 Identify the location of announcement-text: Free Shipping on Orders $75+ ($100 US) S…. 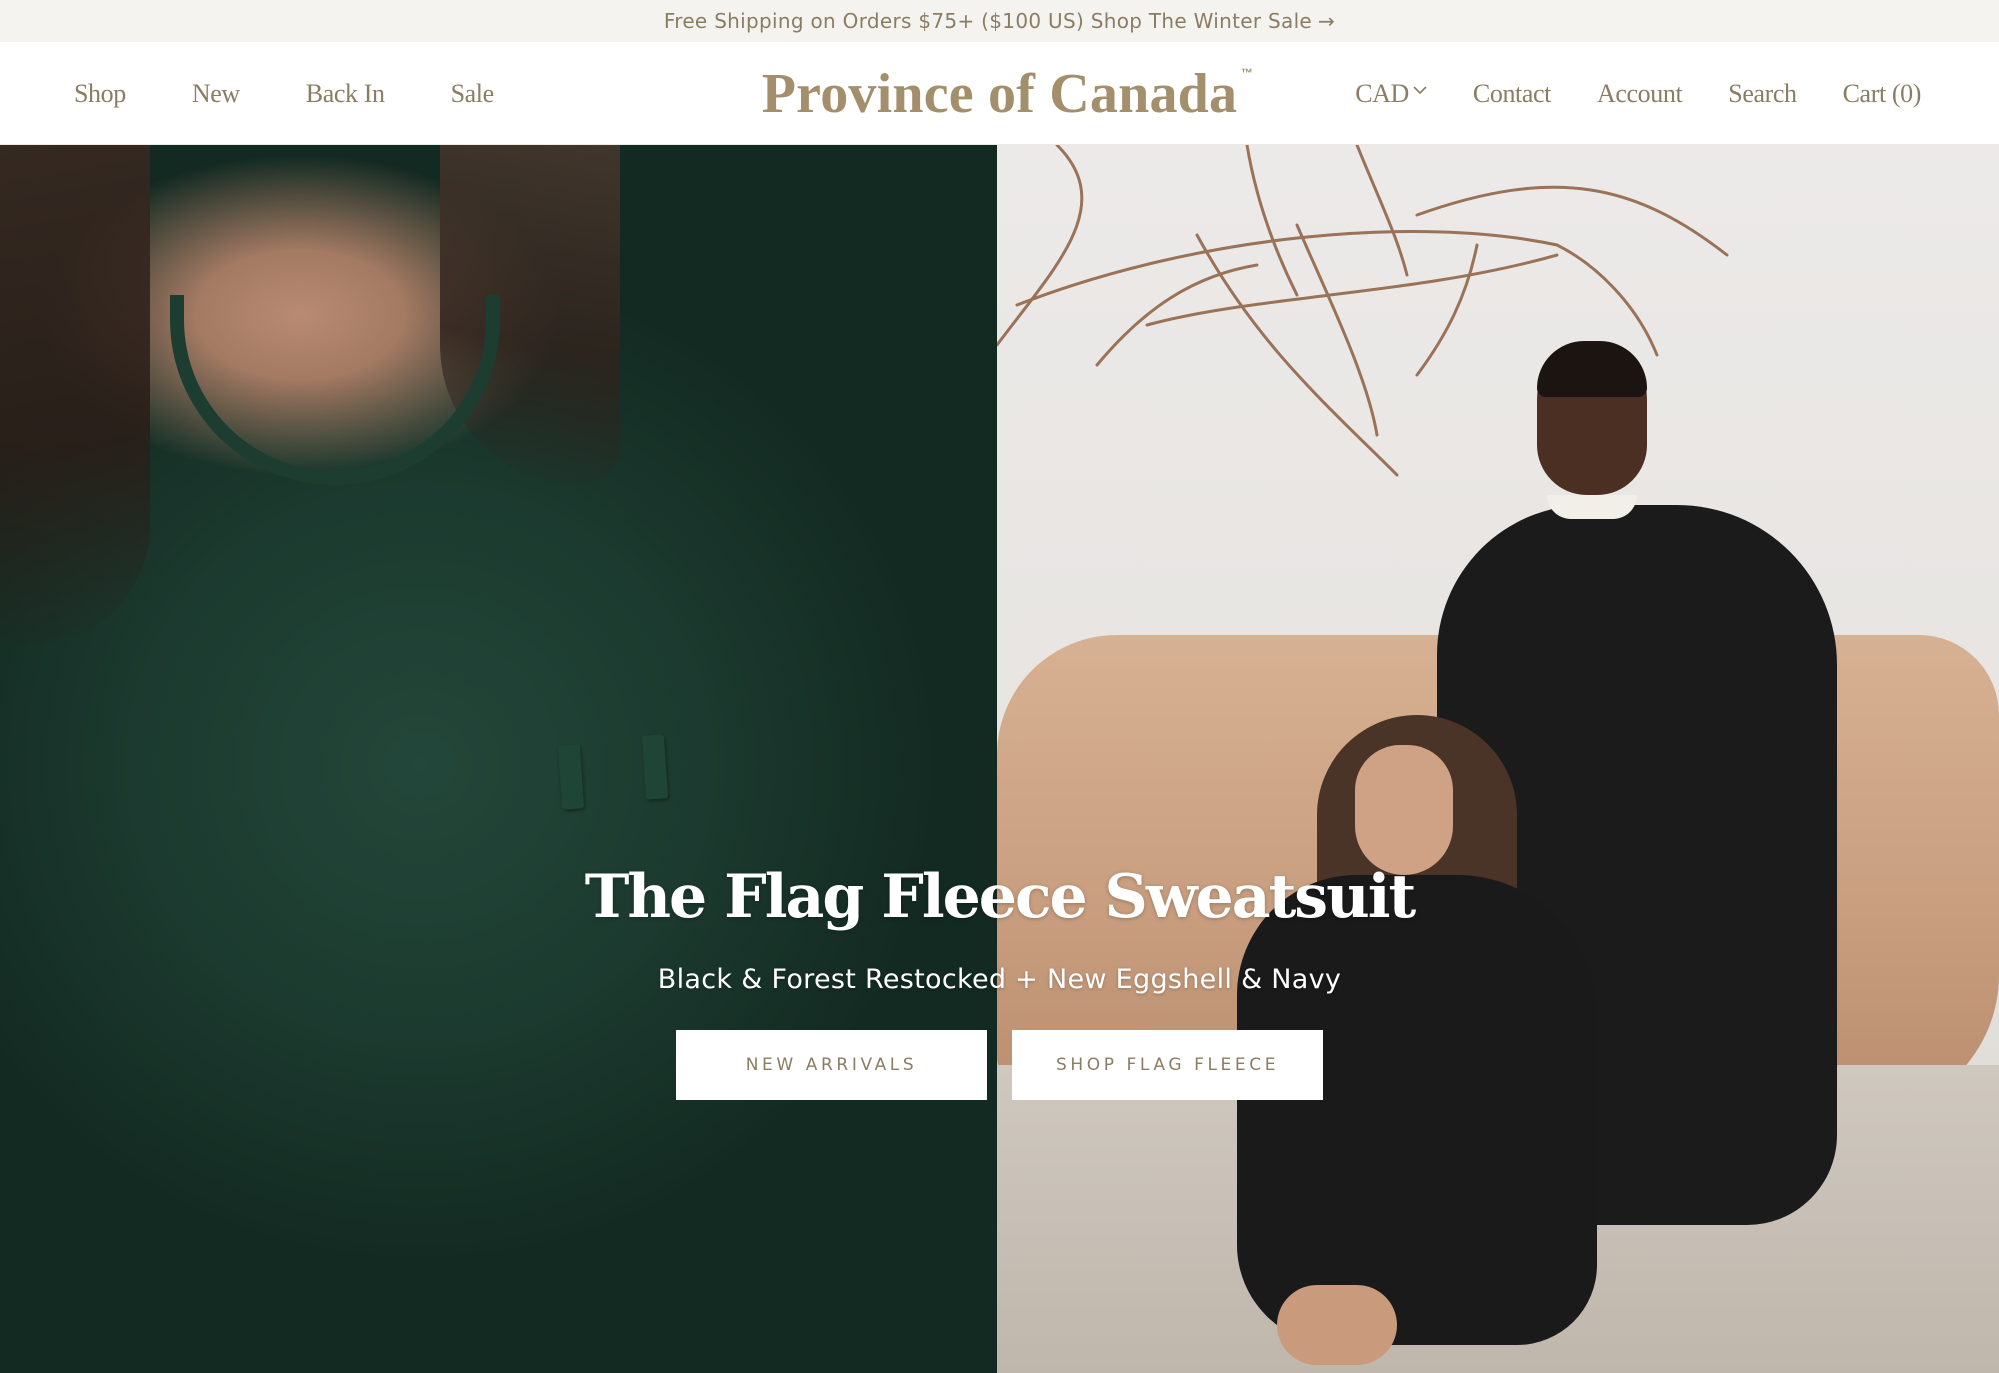
(988, 21).